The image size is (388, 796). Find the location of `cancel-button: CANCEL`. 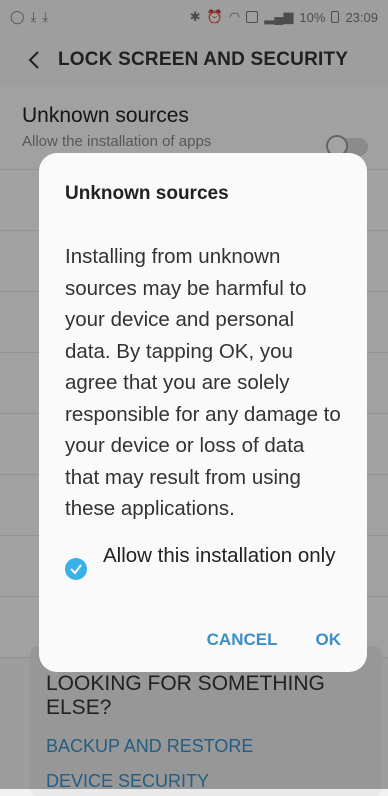

cancel-button: CANCEL is located at coordinates (242, 640).